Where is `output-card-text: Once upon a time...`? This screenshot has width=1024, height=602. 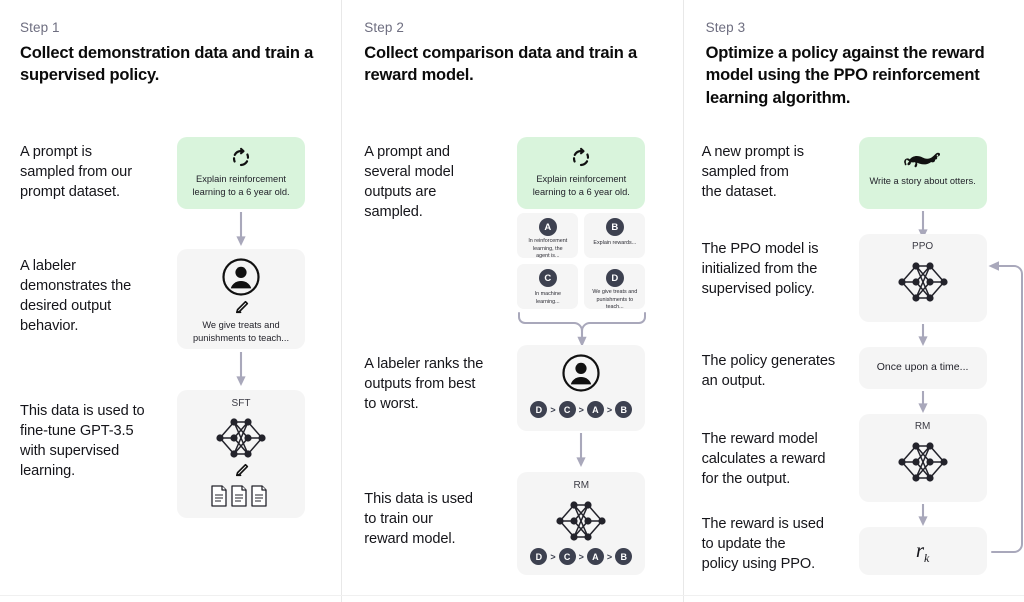
output-card-text: Once upon a time... is located at coordinates (922, 367).